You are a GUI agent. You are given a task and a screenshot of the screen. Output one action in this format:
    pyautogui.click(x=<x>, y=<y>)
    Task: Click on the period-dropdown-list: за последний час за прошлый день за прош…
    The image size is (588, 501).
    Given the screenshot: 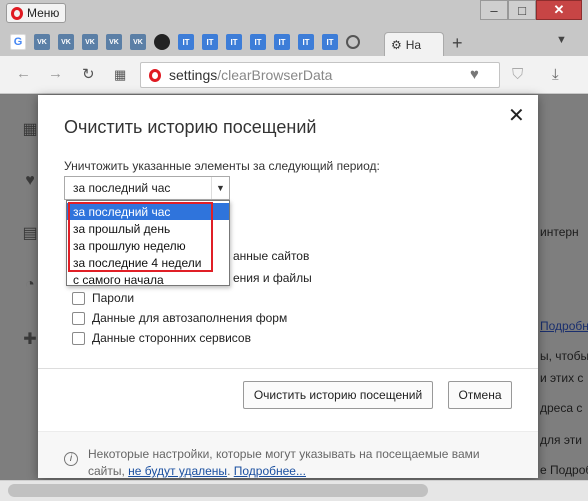 What is the action you would take?
    pyautogui.click(x=148, y=244)
    